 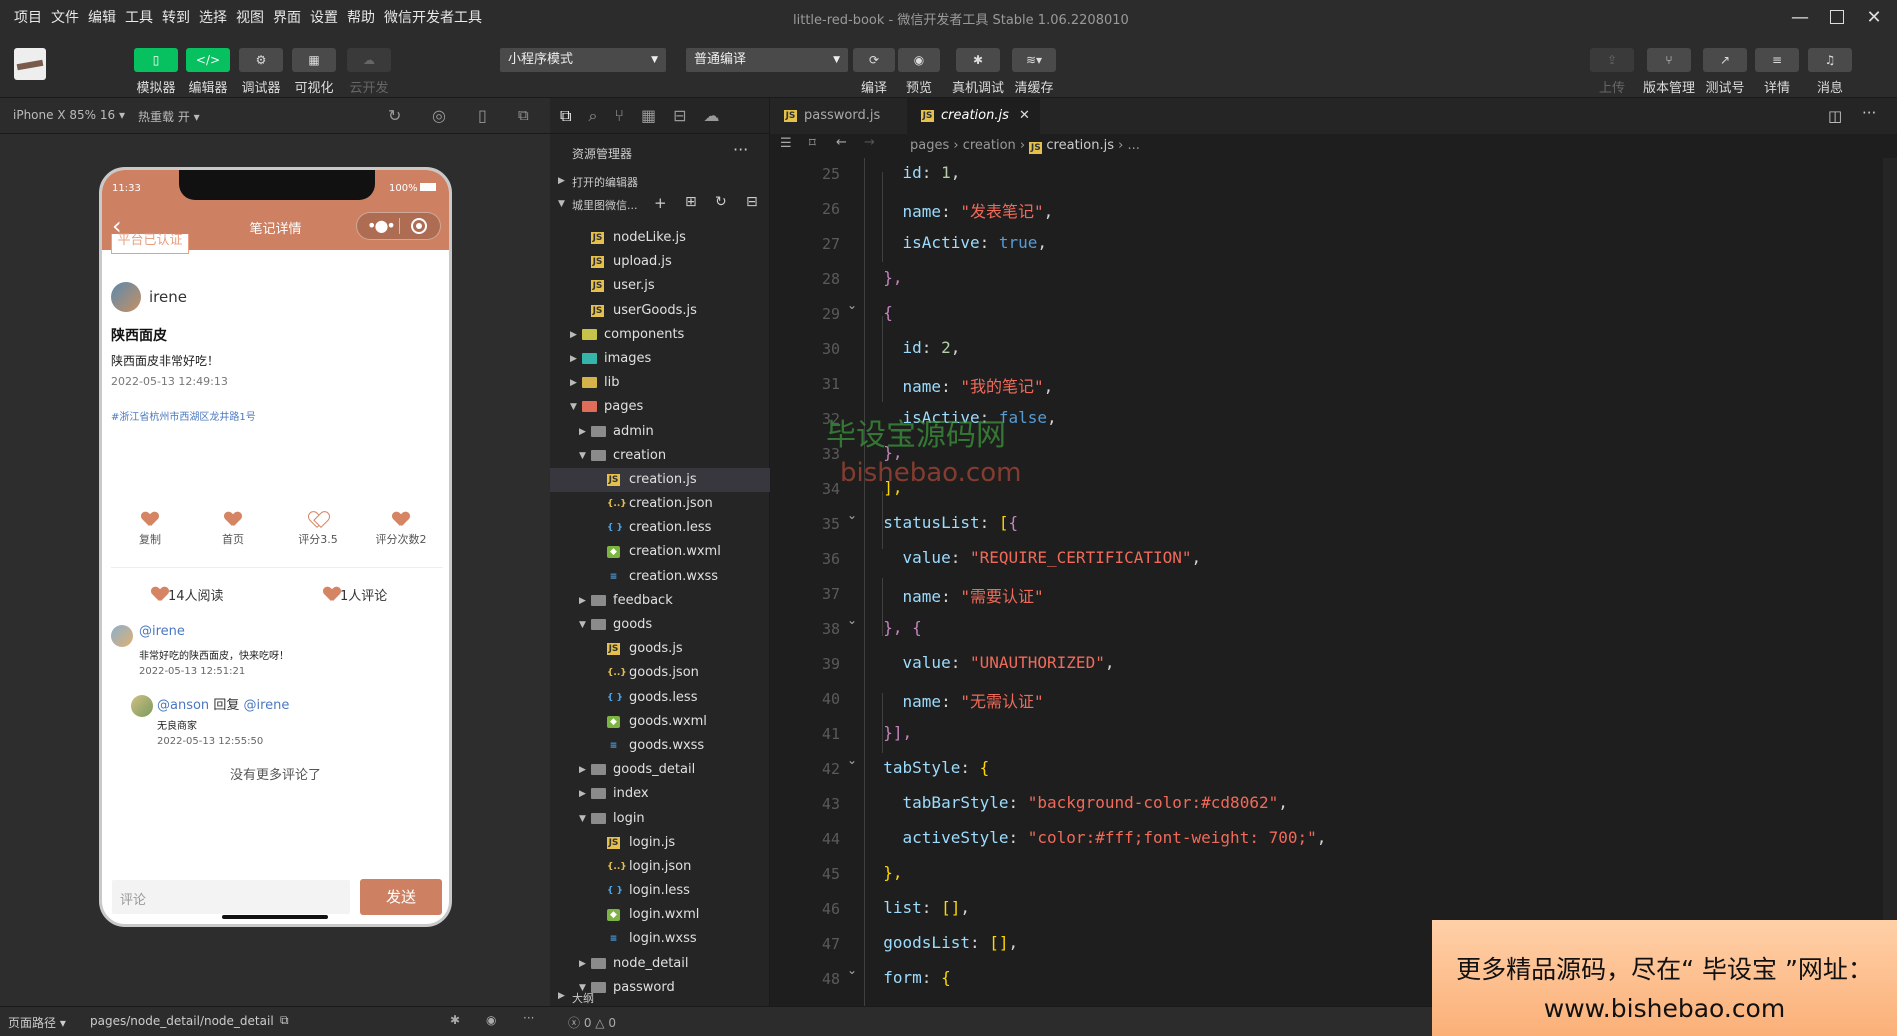 What do you see at coordinates (401, 897) in the screenshot?
I see `send-button: 发送` at bounding box center [401, 897].